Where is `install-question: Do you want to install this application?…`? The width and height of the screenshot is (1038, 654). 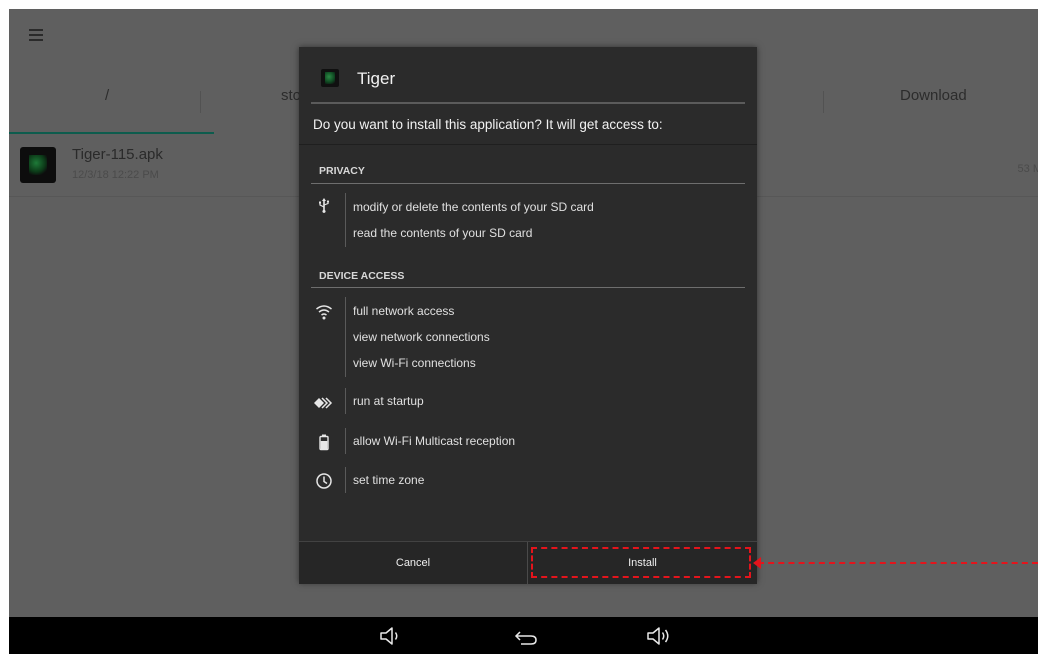 install-question: Do you want to install this application?… is located at coordinates (488, 124).